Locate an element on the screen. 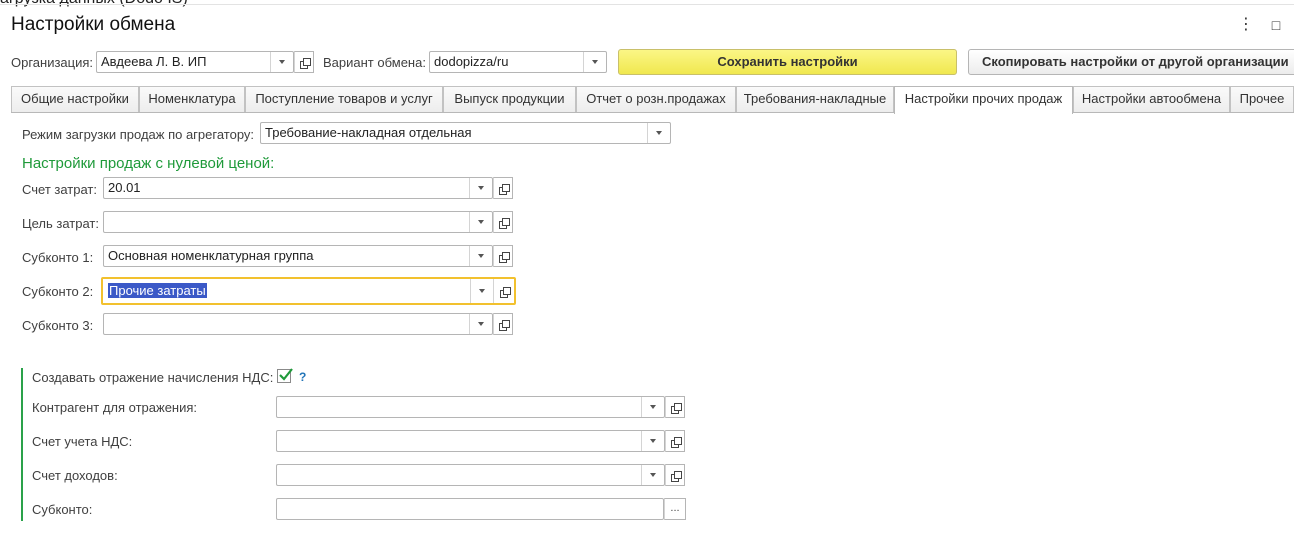 This screenshot has height=552, width=1294. exchange-variant-label: Вариант обмена: is located at coordinates (374, 62).